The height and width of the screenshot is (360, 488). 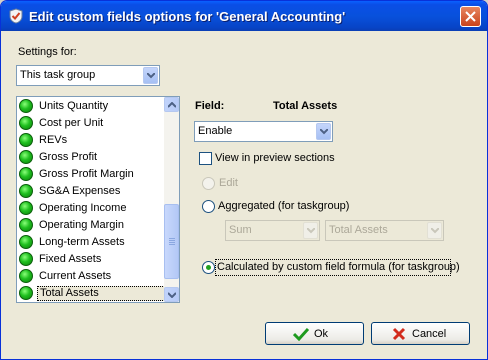 What do you see at coordinates (171, 199) in the screenshot?
I see `list-scrollbar` at bounding box center [171, 199].